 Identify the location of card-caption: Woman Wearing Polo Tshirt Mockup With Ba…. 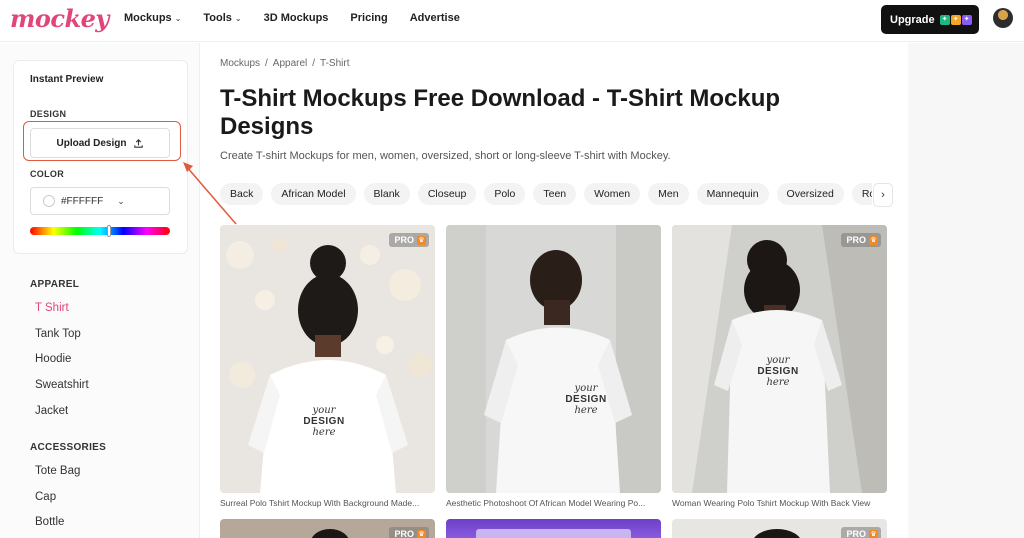
(779, 503).